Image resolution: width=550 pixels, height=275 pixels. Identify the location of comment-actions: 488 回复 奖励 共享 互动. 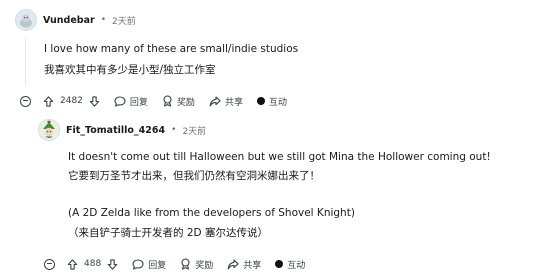
(181, 264).